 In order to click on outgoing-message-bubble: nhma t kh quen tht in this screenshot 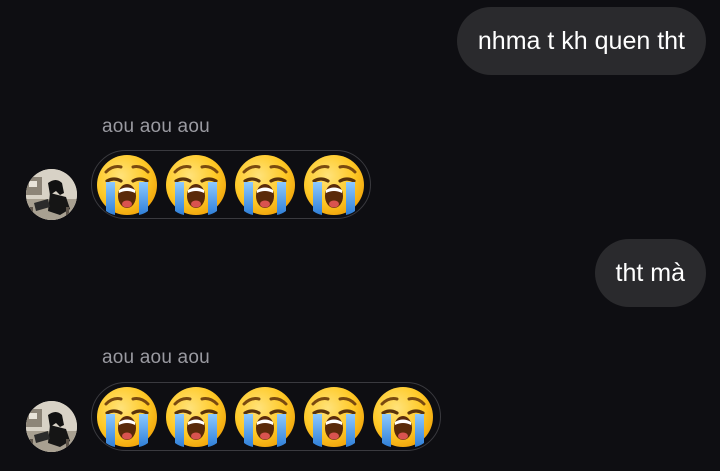, I will do `click(581, 41)`.